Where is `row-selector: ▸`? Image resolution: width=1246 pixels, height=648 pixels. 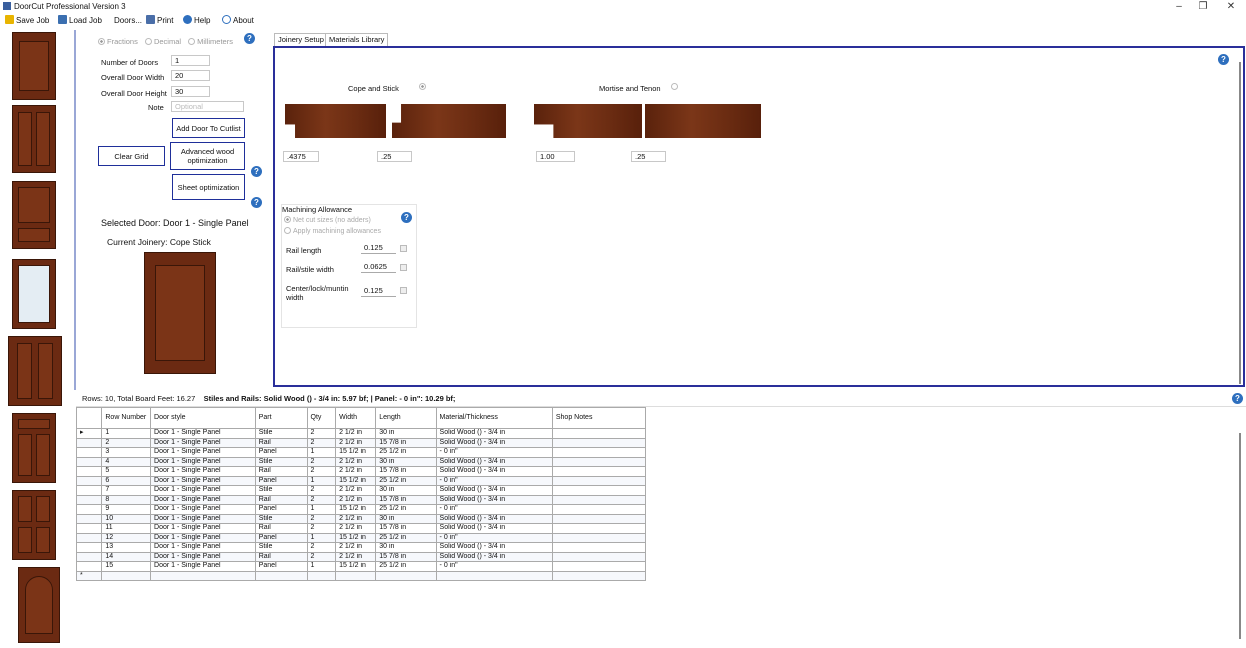
row-selector: ▸ is located at coordinates (89, 433).